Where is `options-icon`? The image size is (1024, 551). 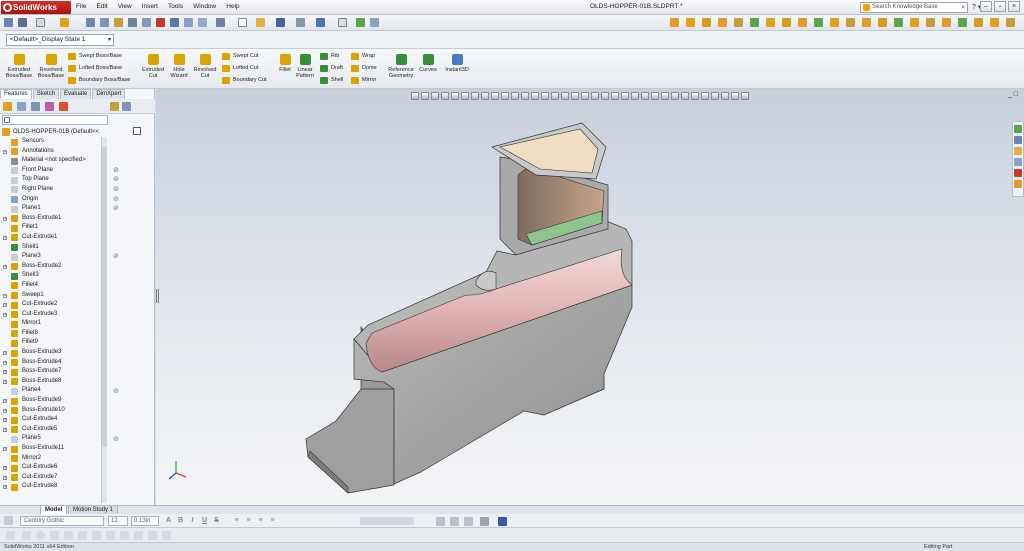 options-icon is located at coordinates (374, 22).